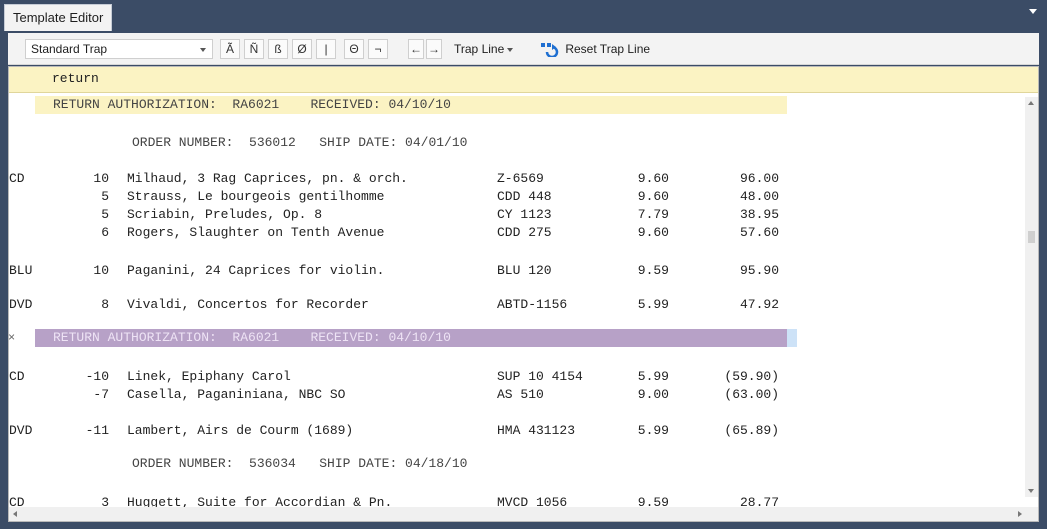 The width and height of the screenshot is (1047, 529). What do you see at coordinates (256, 232) in the screenshot?
I see `cell-desc: Rogers, Slaughter on Tenth Avenue` at bounding box center [256, 232].